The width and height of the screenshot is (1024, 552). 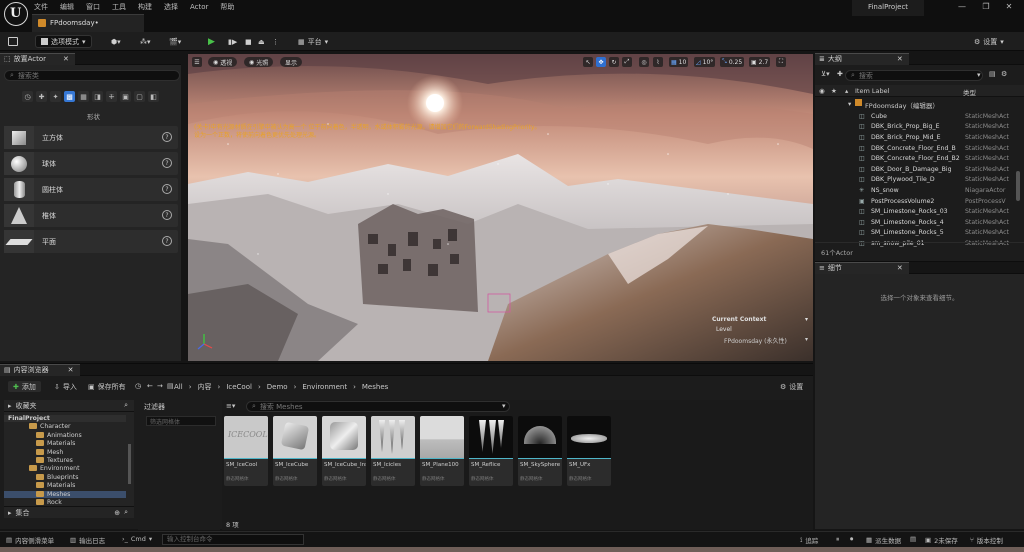 I want to click on source-control-button: ⑂ 版本控制, so click(x=986, y=540).